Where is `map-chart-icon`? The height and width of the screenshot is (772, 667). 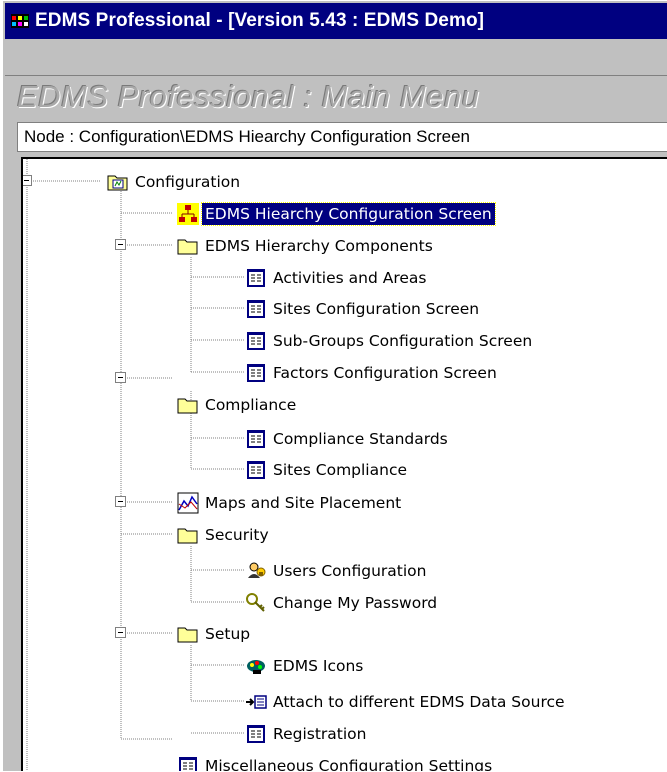
map-chart-icon is located at coordinates (188, 503).